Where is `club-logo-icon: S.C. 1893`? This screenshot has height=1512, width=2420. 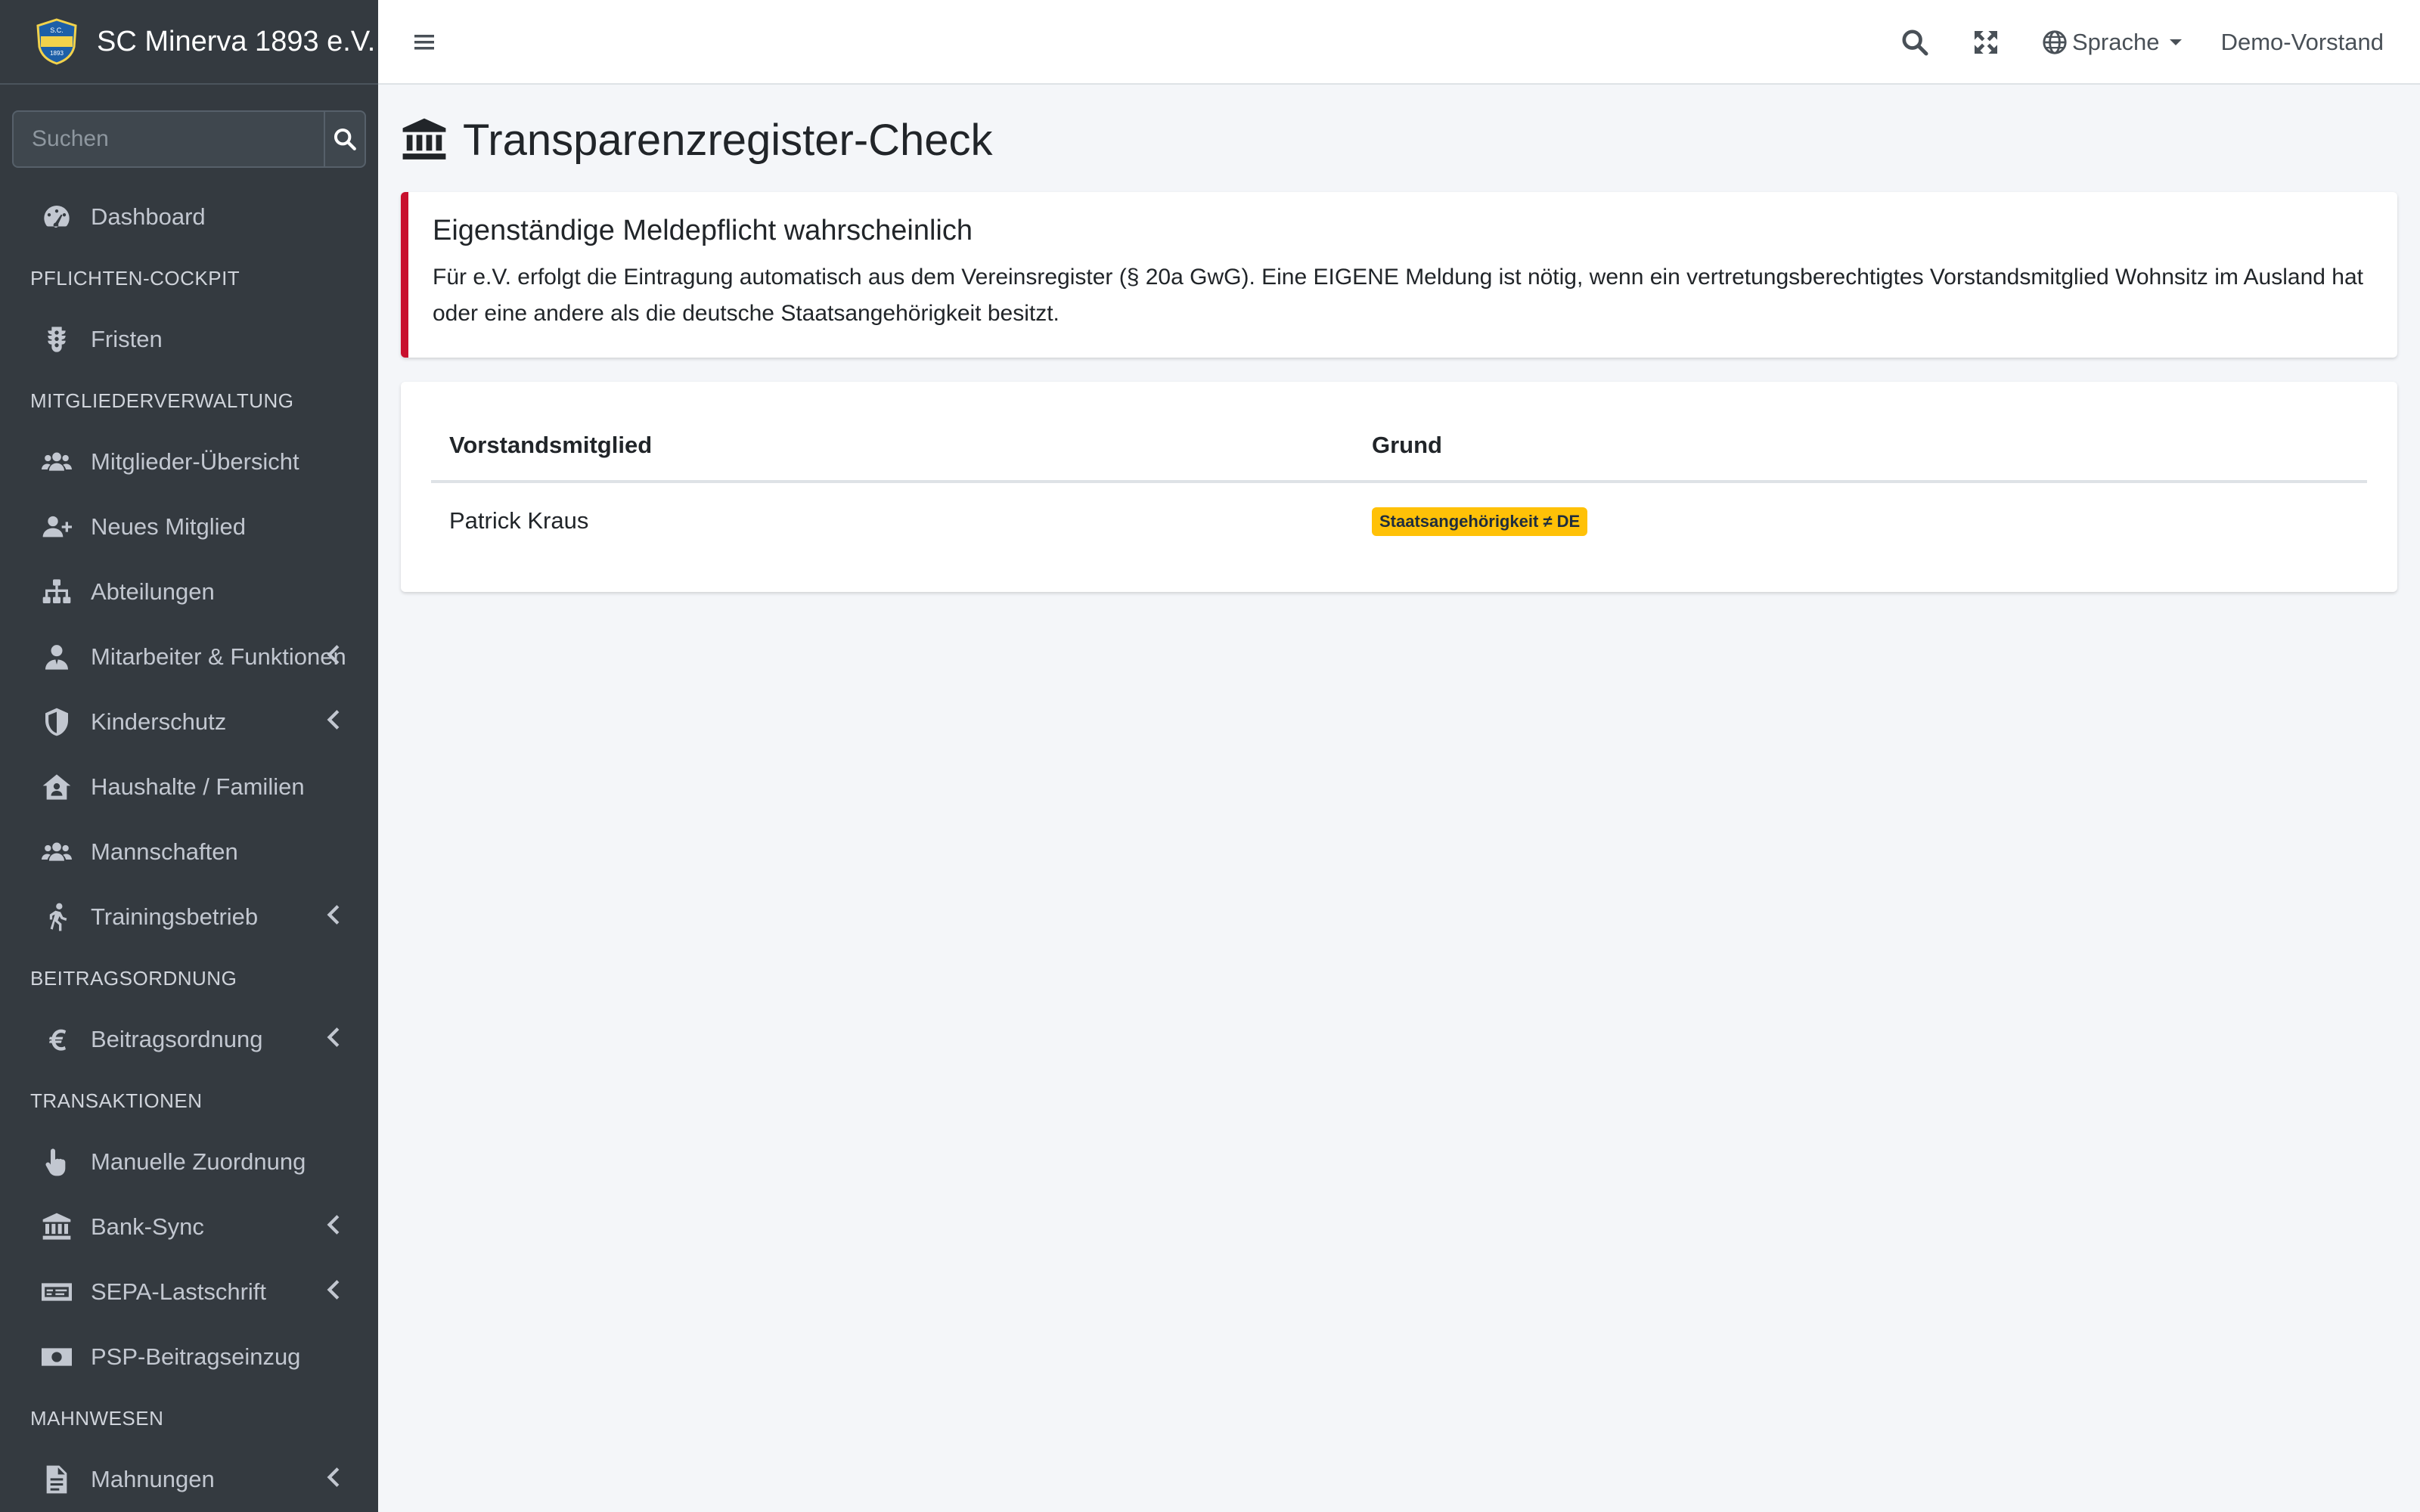
club-logo-icon: S.C. 1893 is located at coordinates (56, 42).